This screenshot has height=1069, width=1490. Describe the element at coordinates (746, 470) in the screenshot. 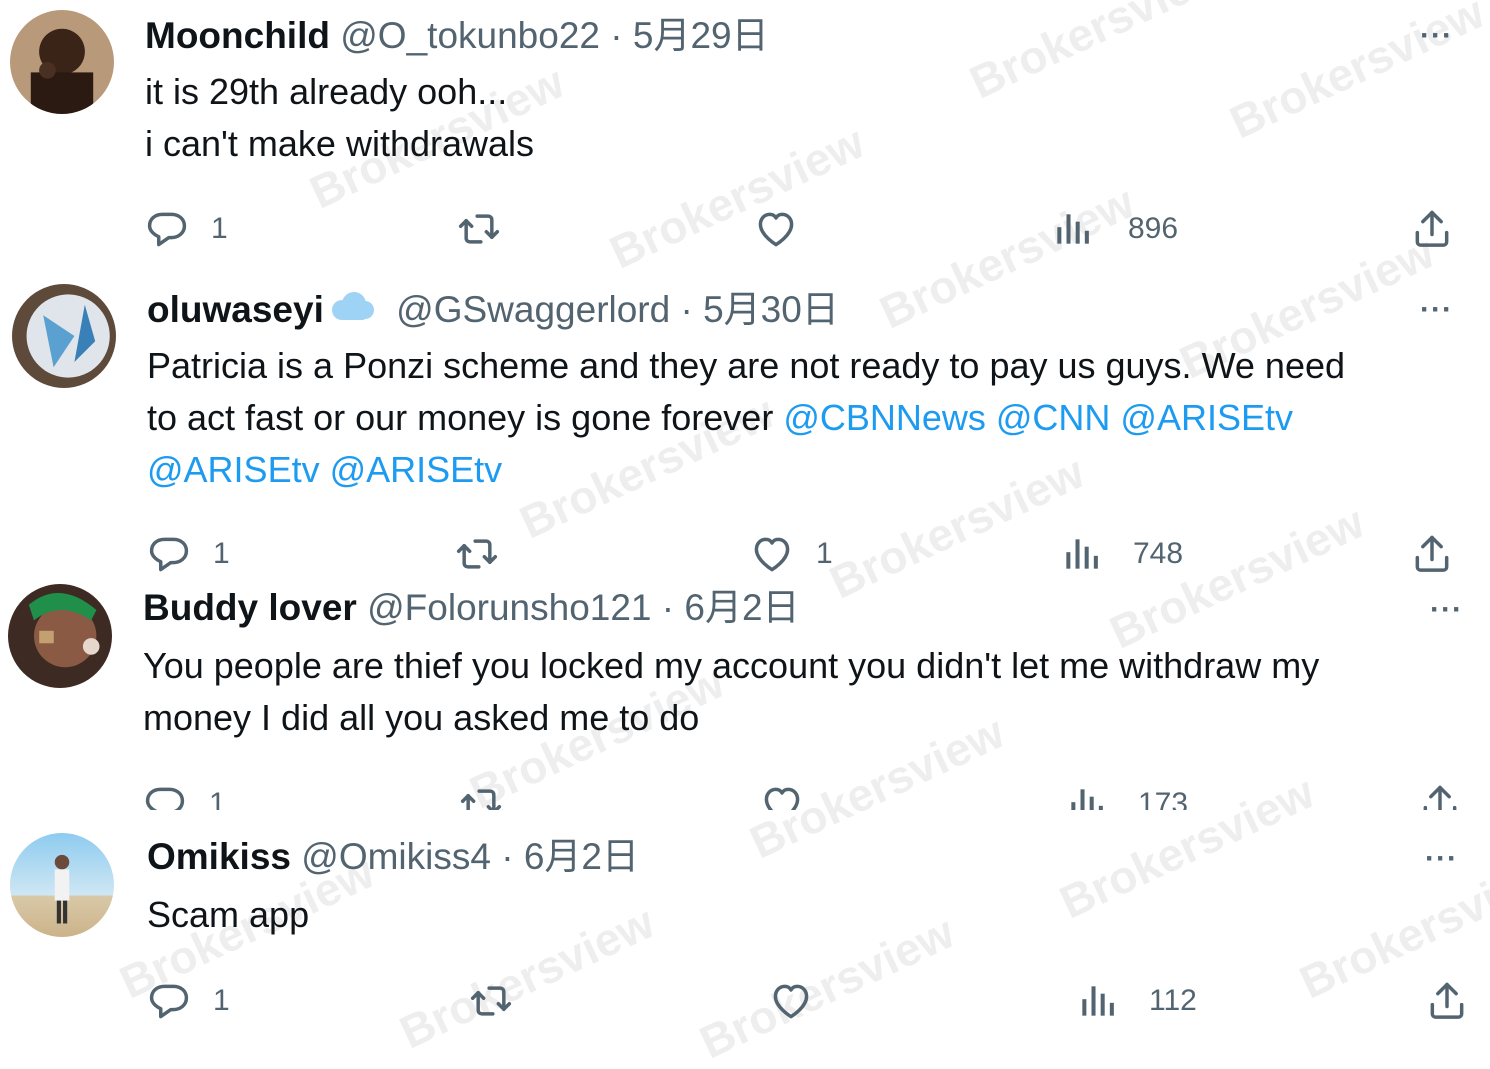

I see `mention-links: @ARISEtv @ARISEtv` at that location.